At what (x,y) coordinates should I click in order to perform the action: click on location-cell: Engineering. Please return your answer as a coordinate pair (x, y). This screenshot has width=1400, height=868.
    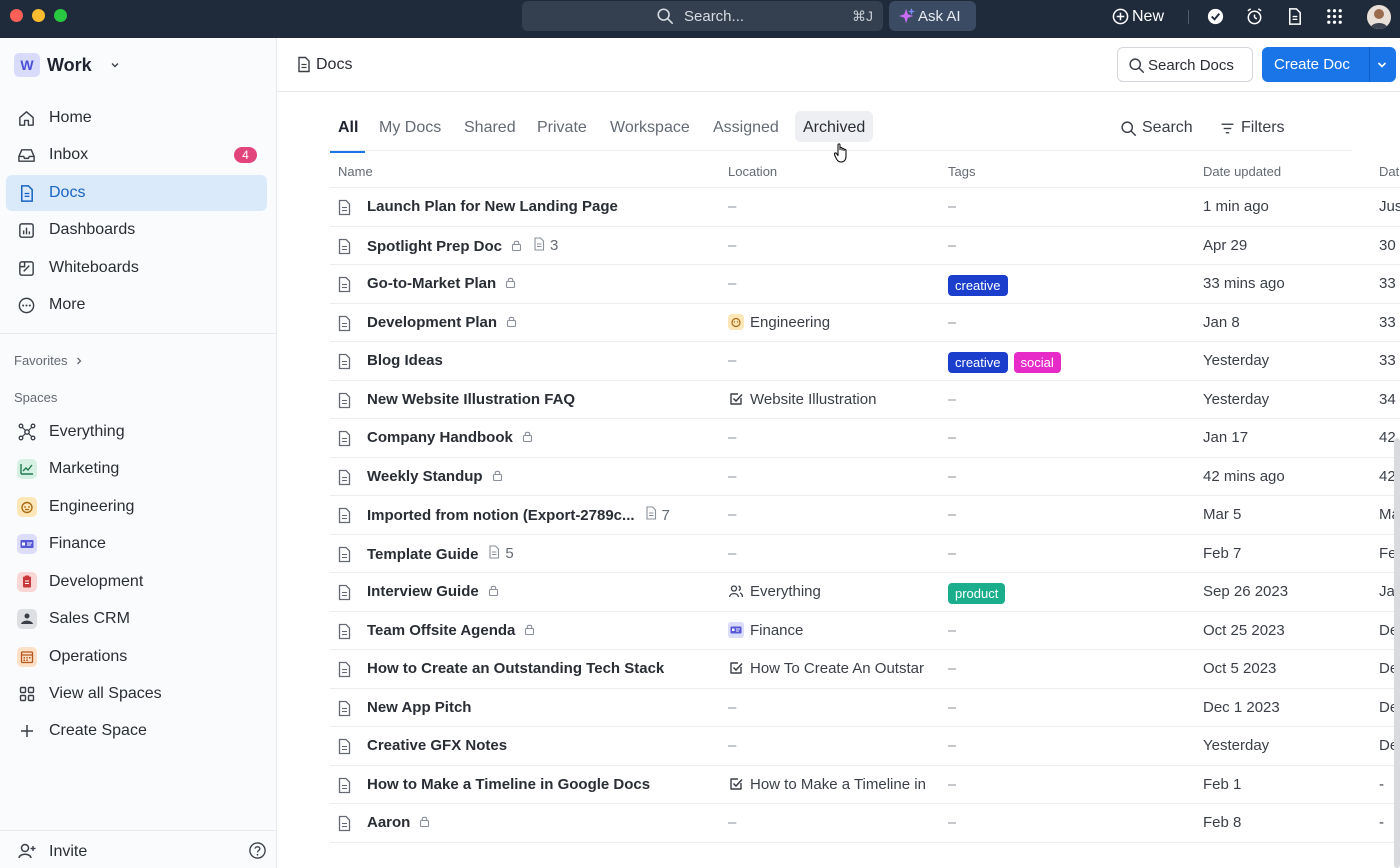
    Looking at the image, I should click on (833, 322).